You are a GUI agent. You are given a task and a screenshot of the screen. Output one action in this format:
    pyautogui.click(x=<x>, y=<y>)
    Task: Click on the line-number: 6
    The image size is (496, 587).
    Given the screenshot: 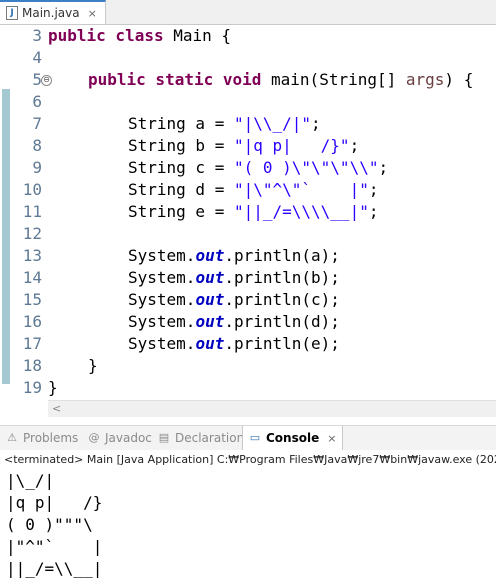 What is the action you would take?
    pyautogui.click(x=37, y=101)
    